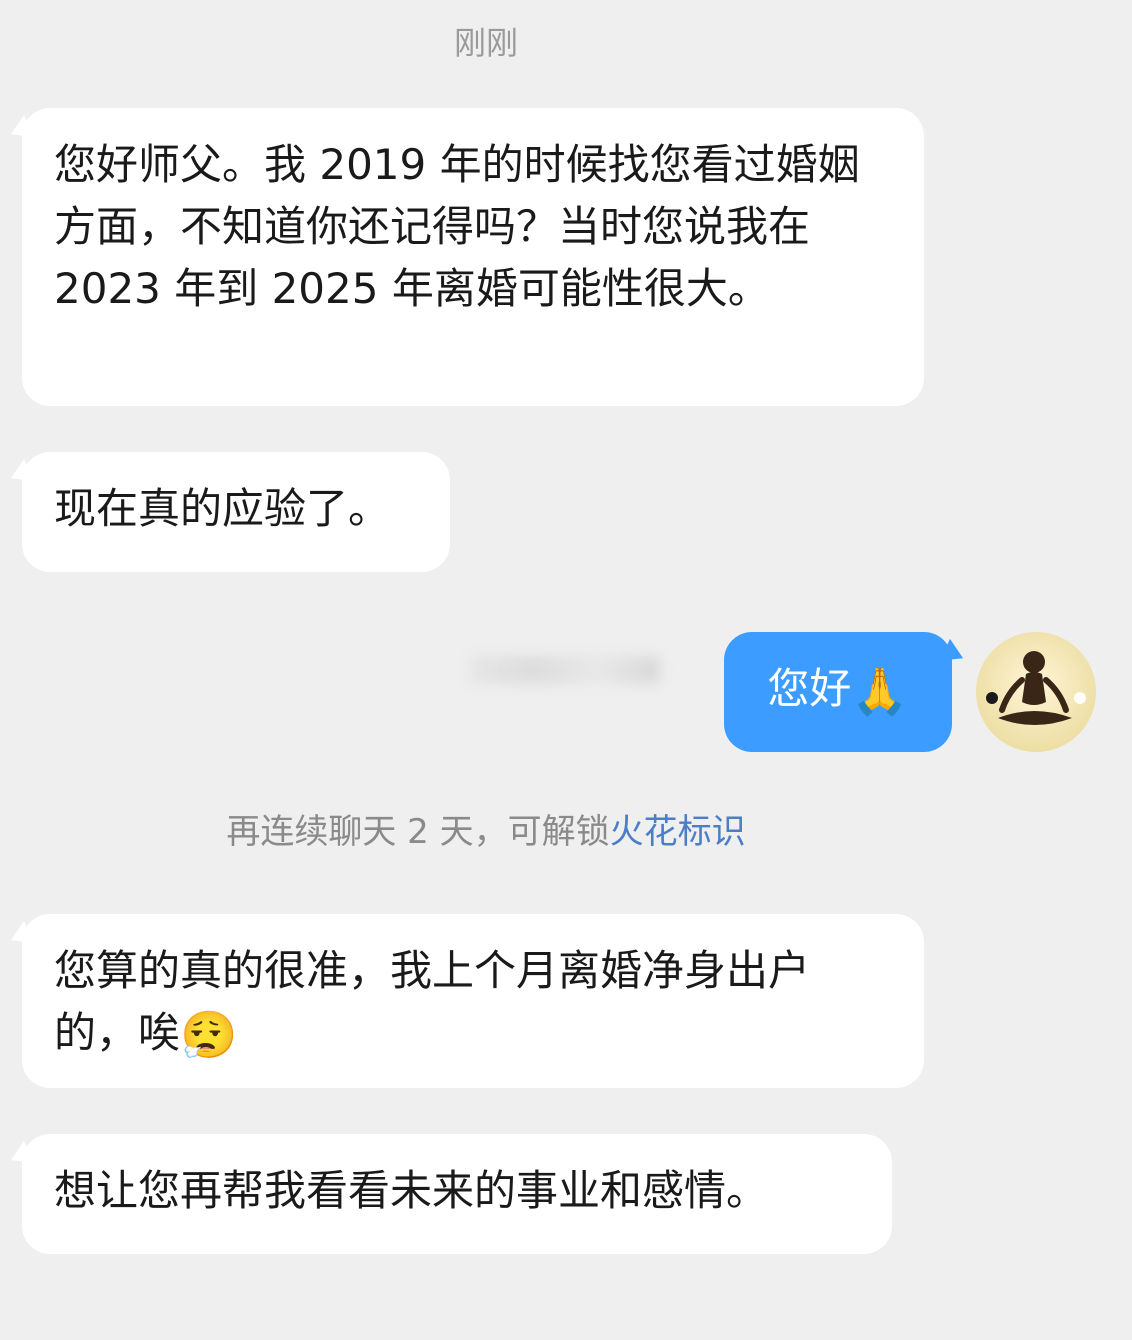 This screenshot has height=1340, width=1132. I want to click on message-text: 您算的真的很准，我上个月离婚净身出户的，唉, so click(432, 1001).